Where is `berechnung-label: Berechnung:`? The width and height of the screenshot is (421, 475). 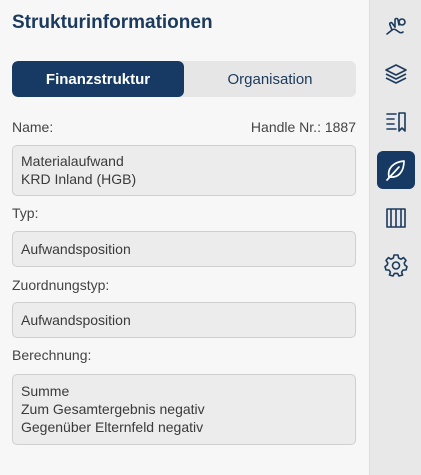
berechnung-label: Berechnung: is located at coordinates (52, 355).